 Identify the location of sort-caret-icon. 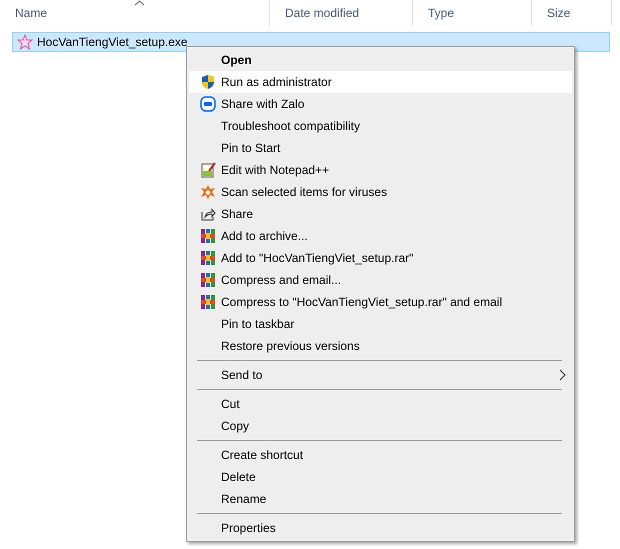
(139, 3).